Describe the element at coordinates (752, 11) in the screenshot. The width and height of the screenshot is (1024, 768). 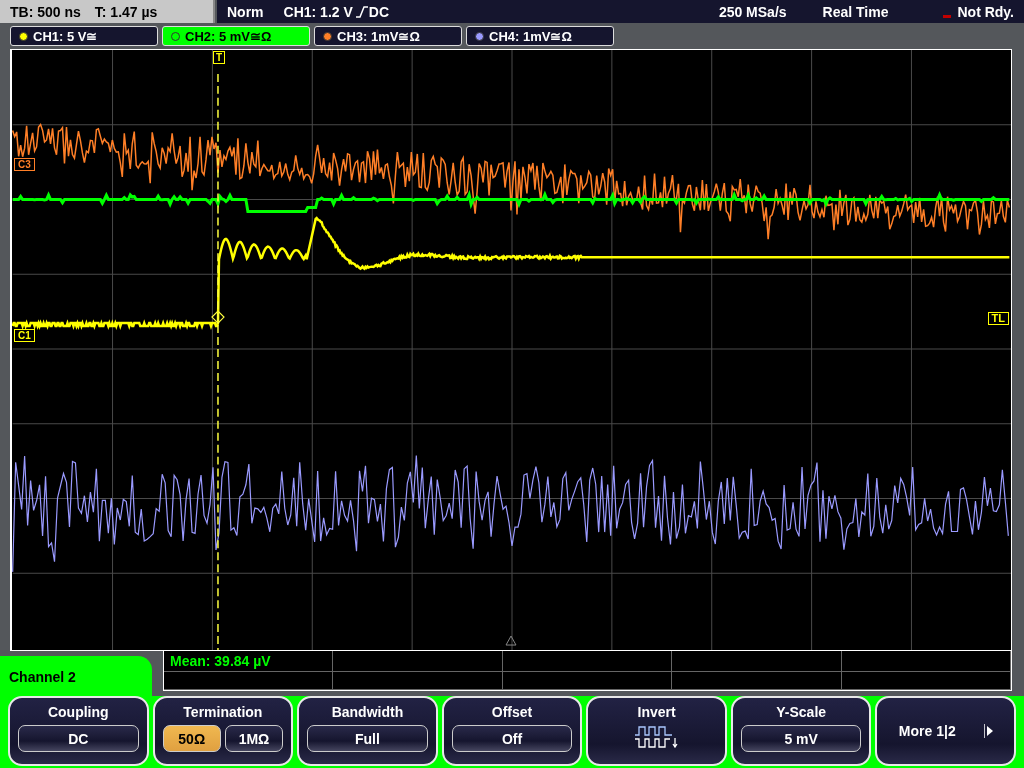
I see `sample-rate-text: 250 MSa/s` at that location.